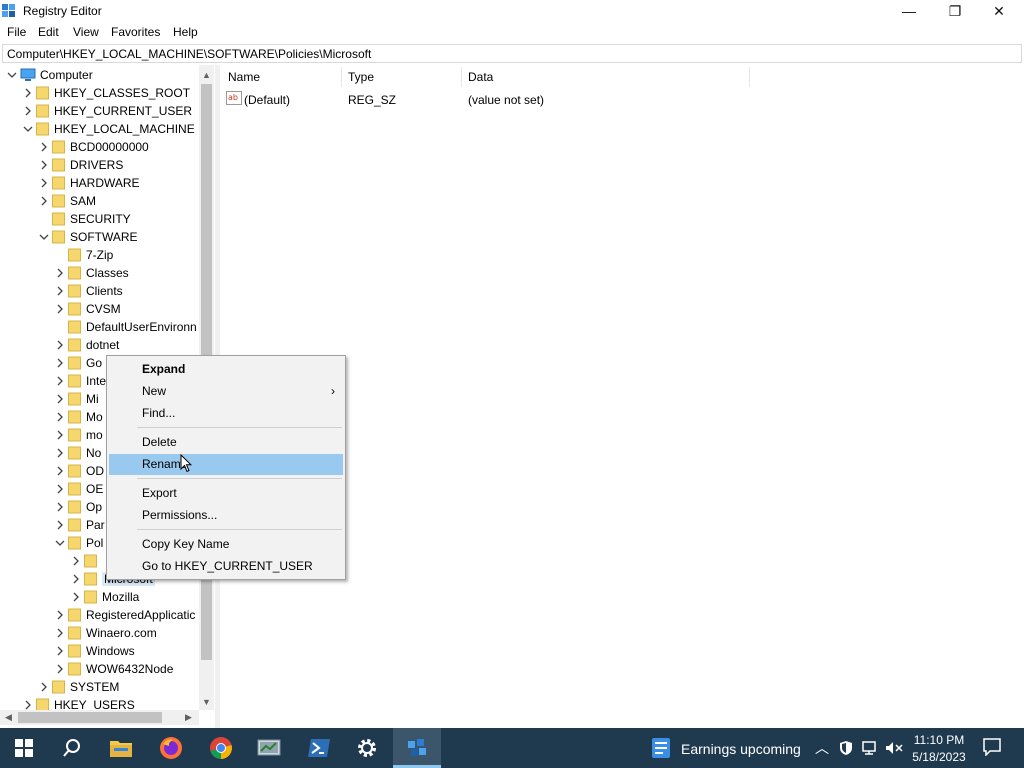  I want to click on menu-favorites: Favorites, so click(135, 32).